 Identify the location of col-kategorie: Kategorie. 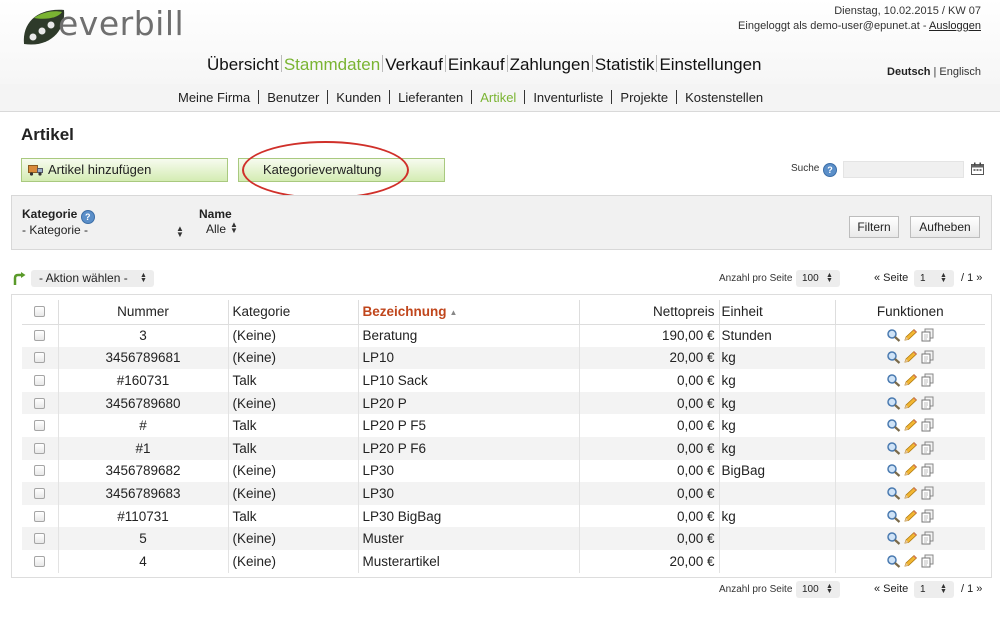
(292, 312).